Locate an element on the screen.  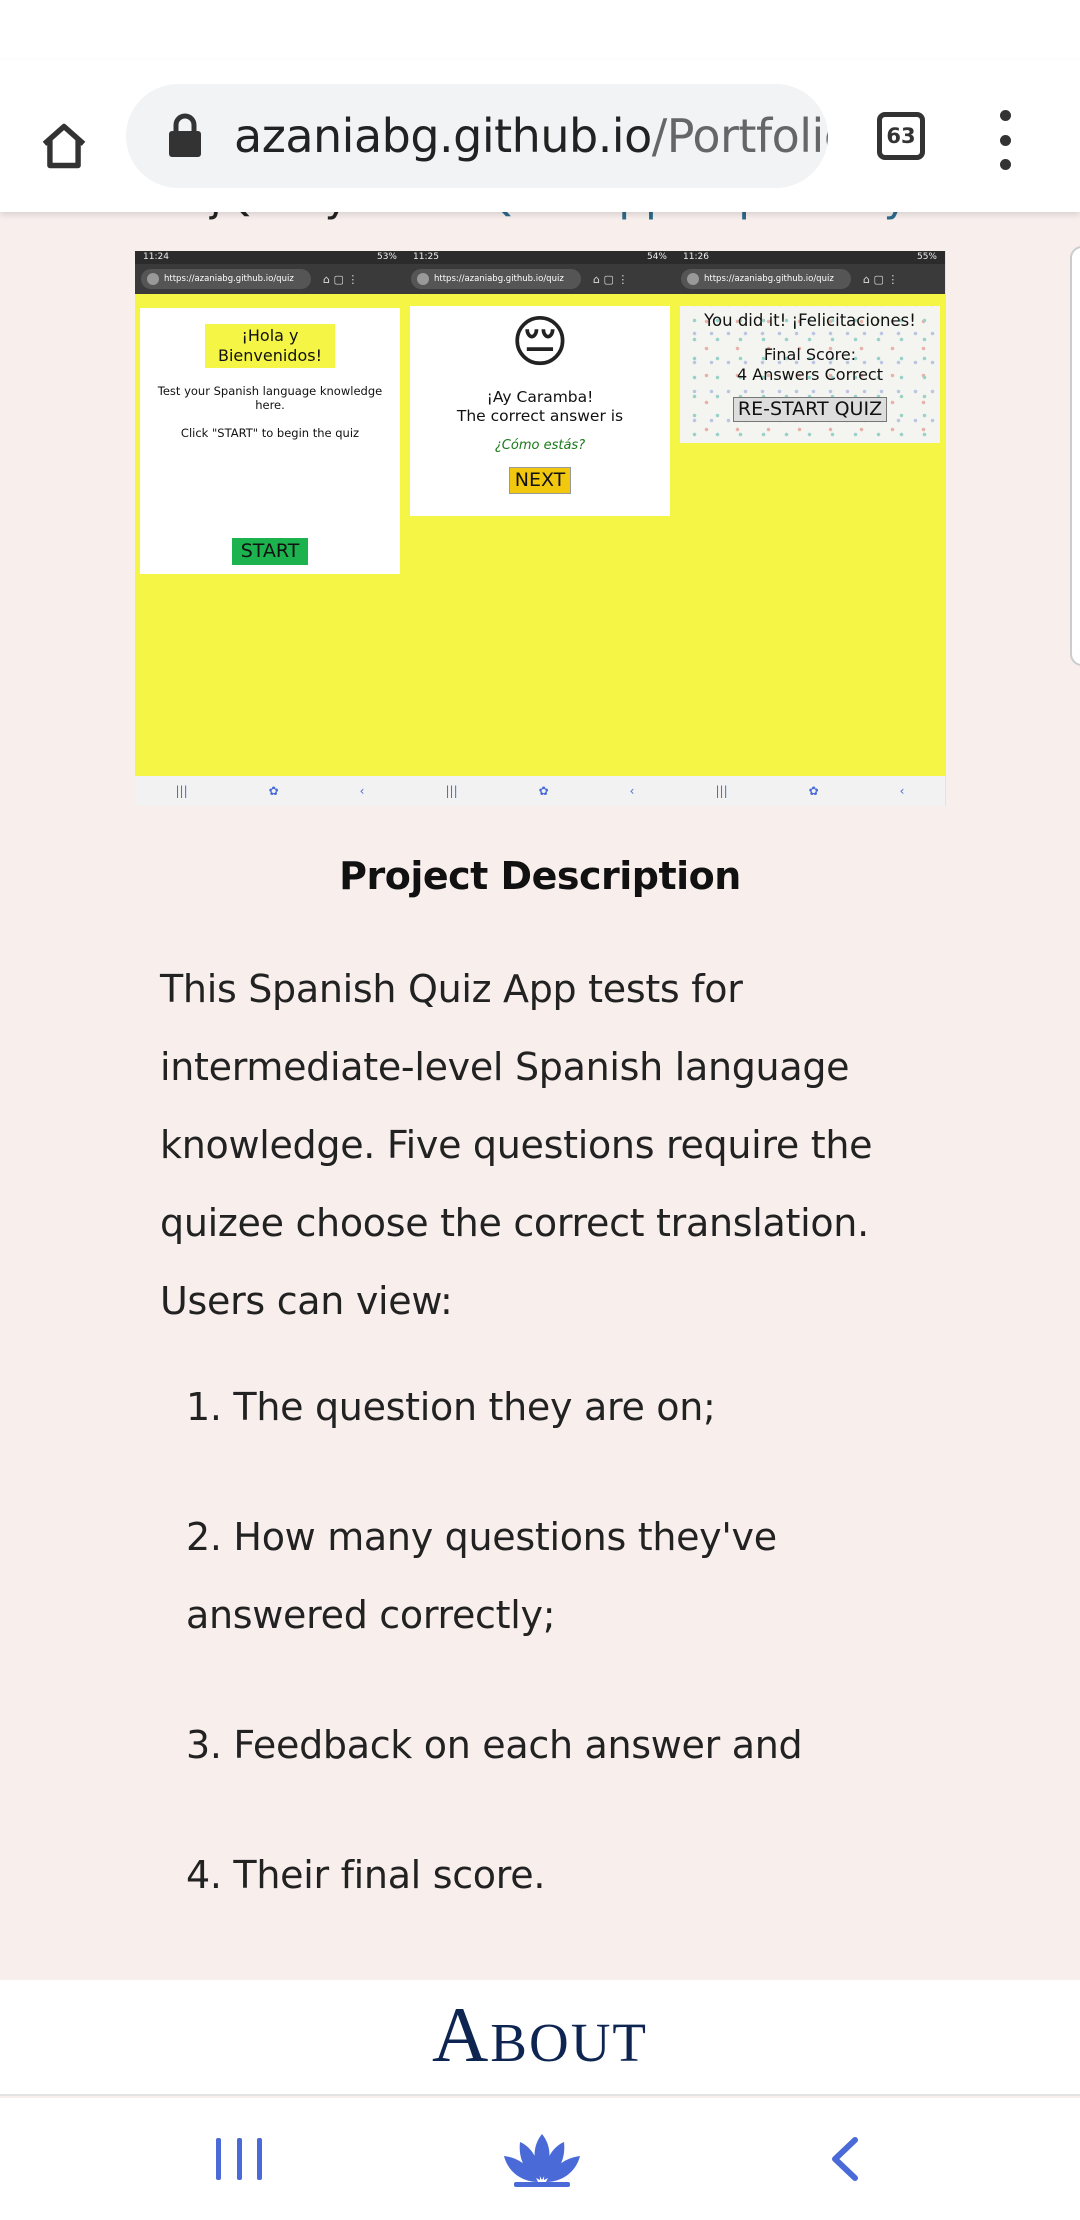
tab-switcher-button: 63 is located at coordinates (901, 136).